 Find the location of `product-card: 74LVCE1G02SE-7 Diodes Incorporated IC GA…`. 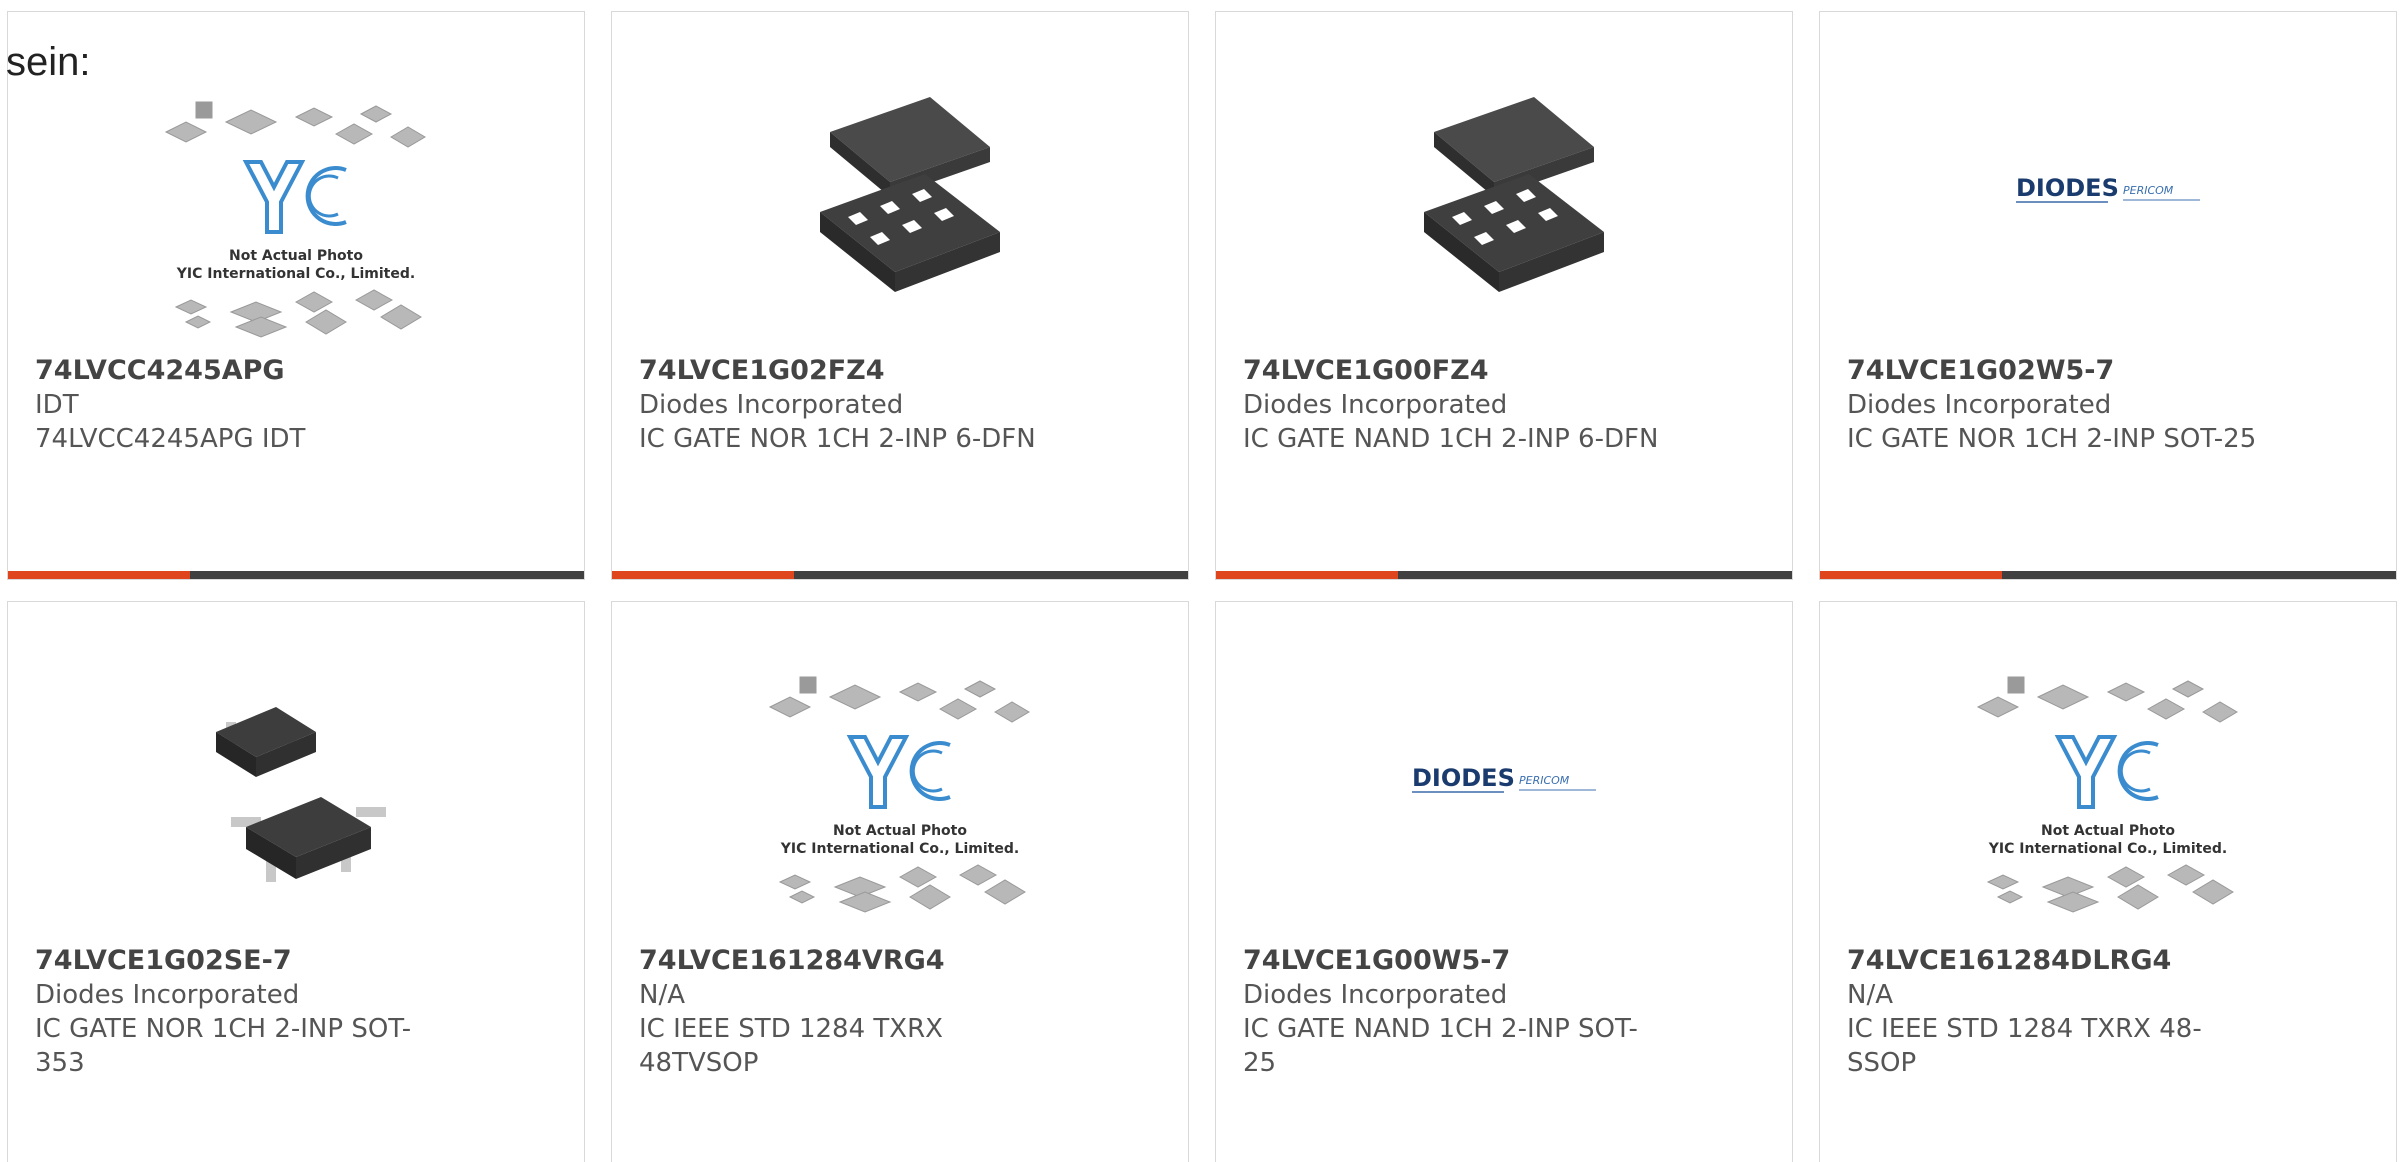

product-card: 74LVCE1G02SE-7 Diodes Incorporated IC GA… is located at coordinates (296, 881).